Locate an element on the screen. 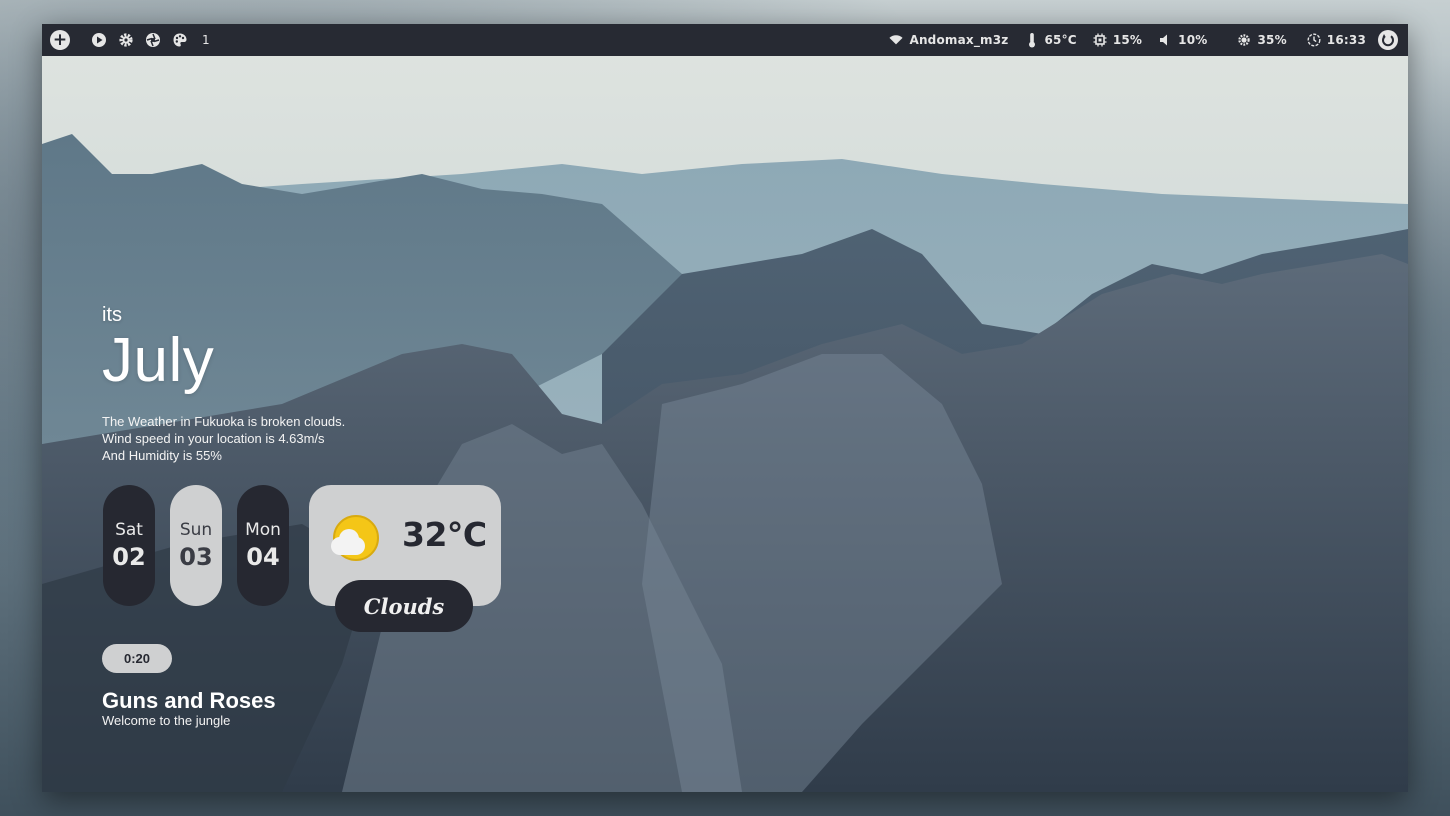  brightness-icon is located at coordinates (1244, 40).